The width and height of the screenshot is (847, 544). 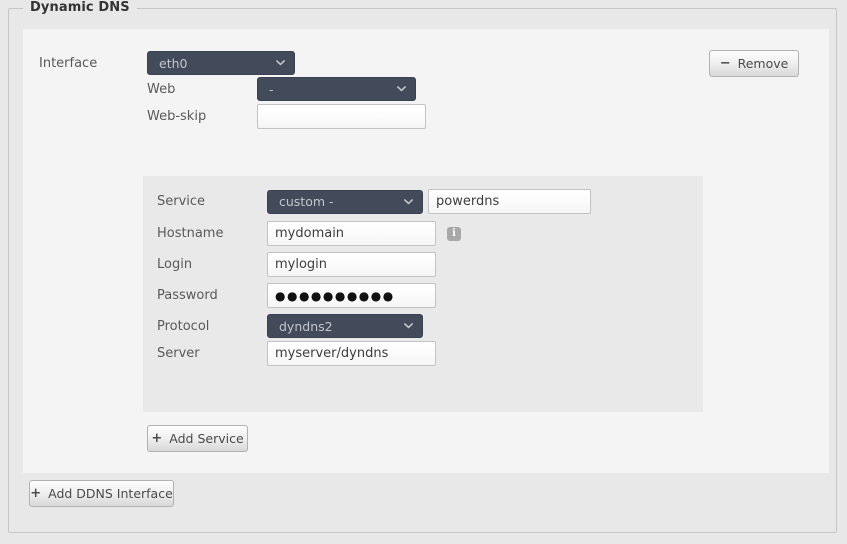 I want to click on add-service-row: + Add Service, so click(x=197, y=438).